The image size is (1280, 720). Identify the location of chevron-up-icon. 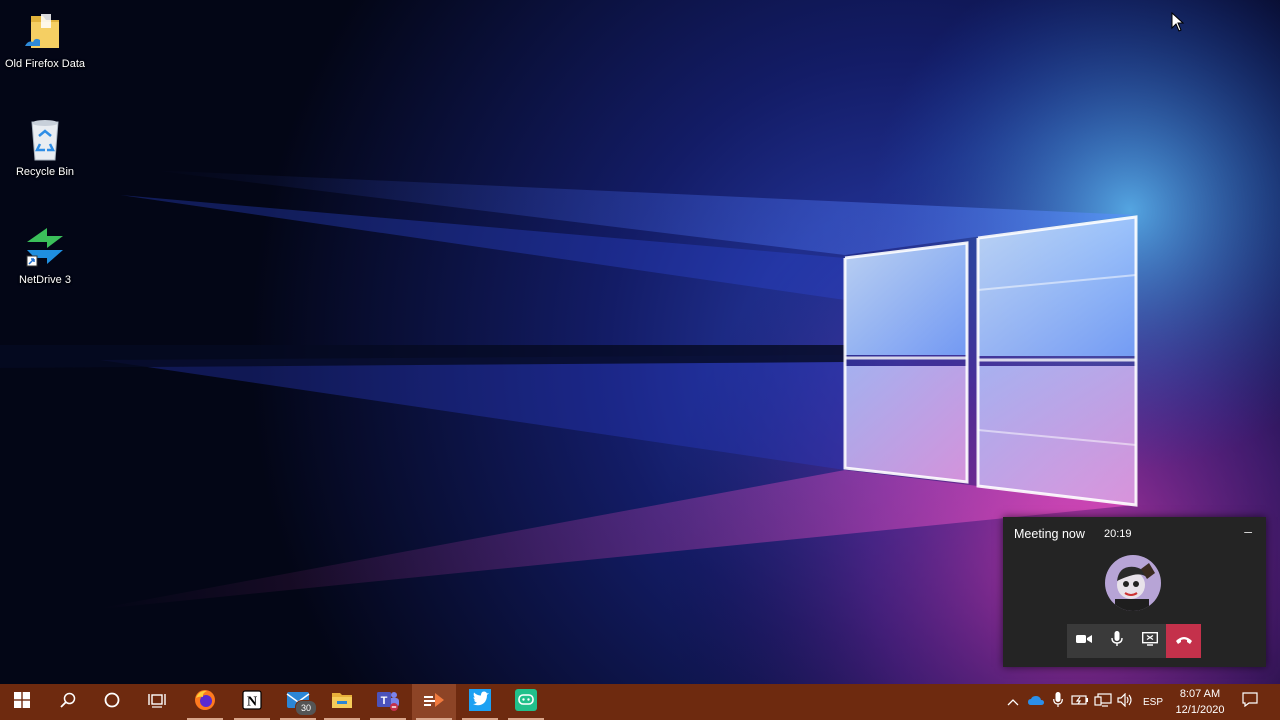
(1013, 702).